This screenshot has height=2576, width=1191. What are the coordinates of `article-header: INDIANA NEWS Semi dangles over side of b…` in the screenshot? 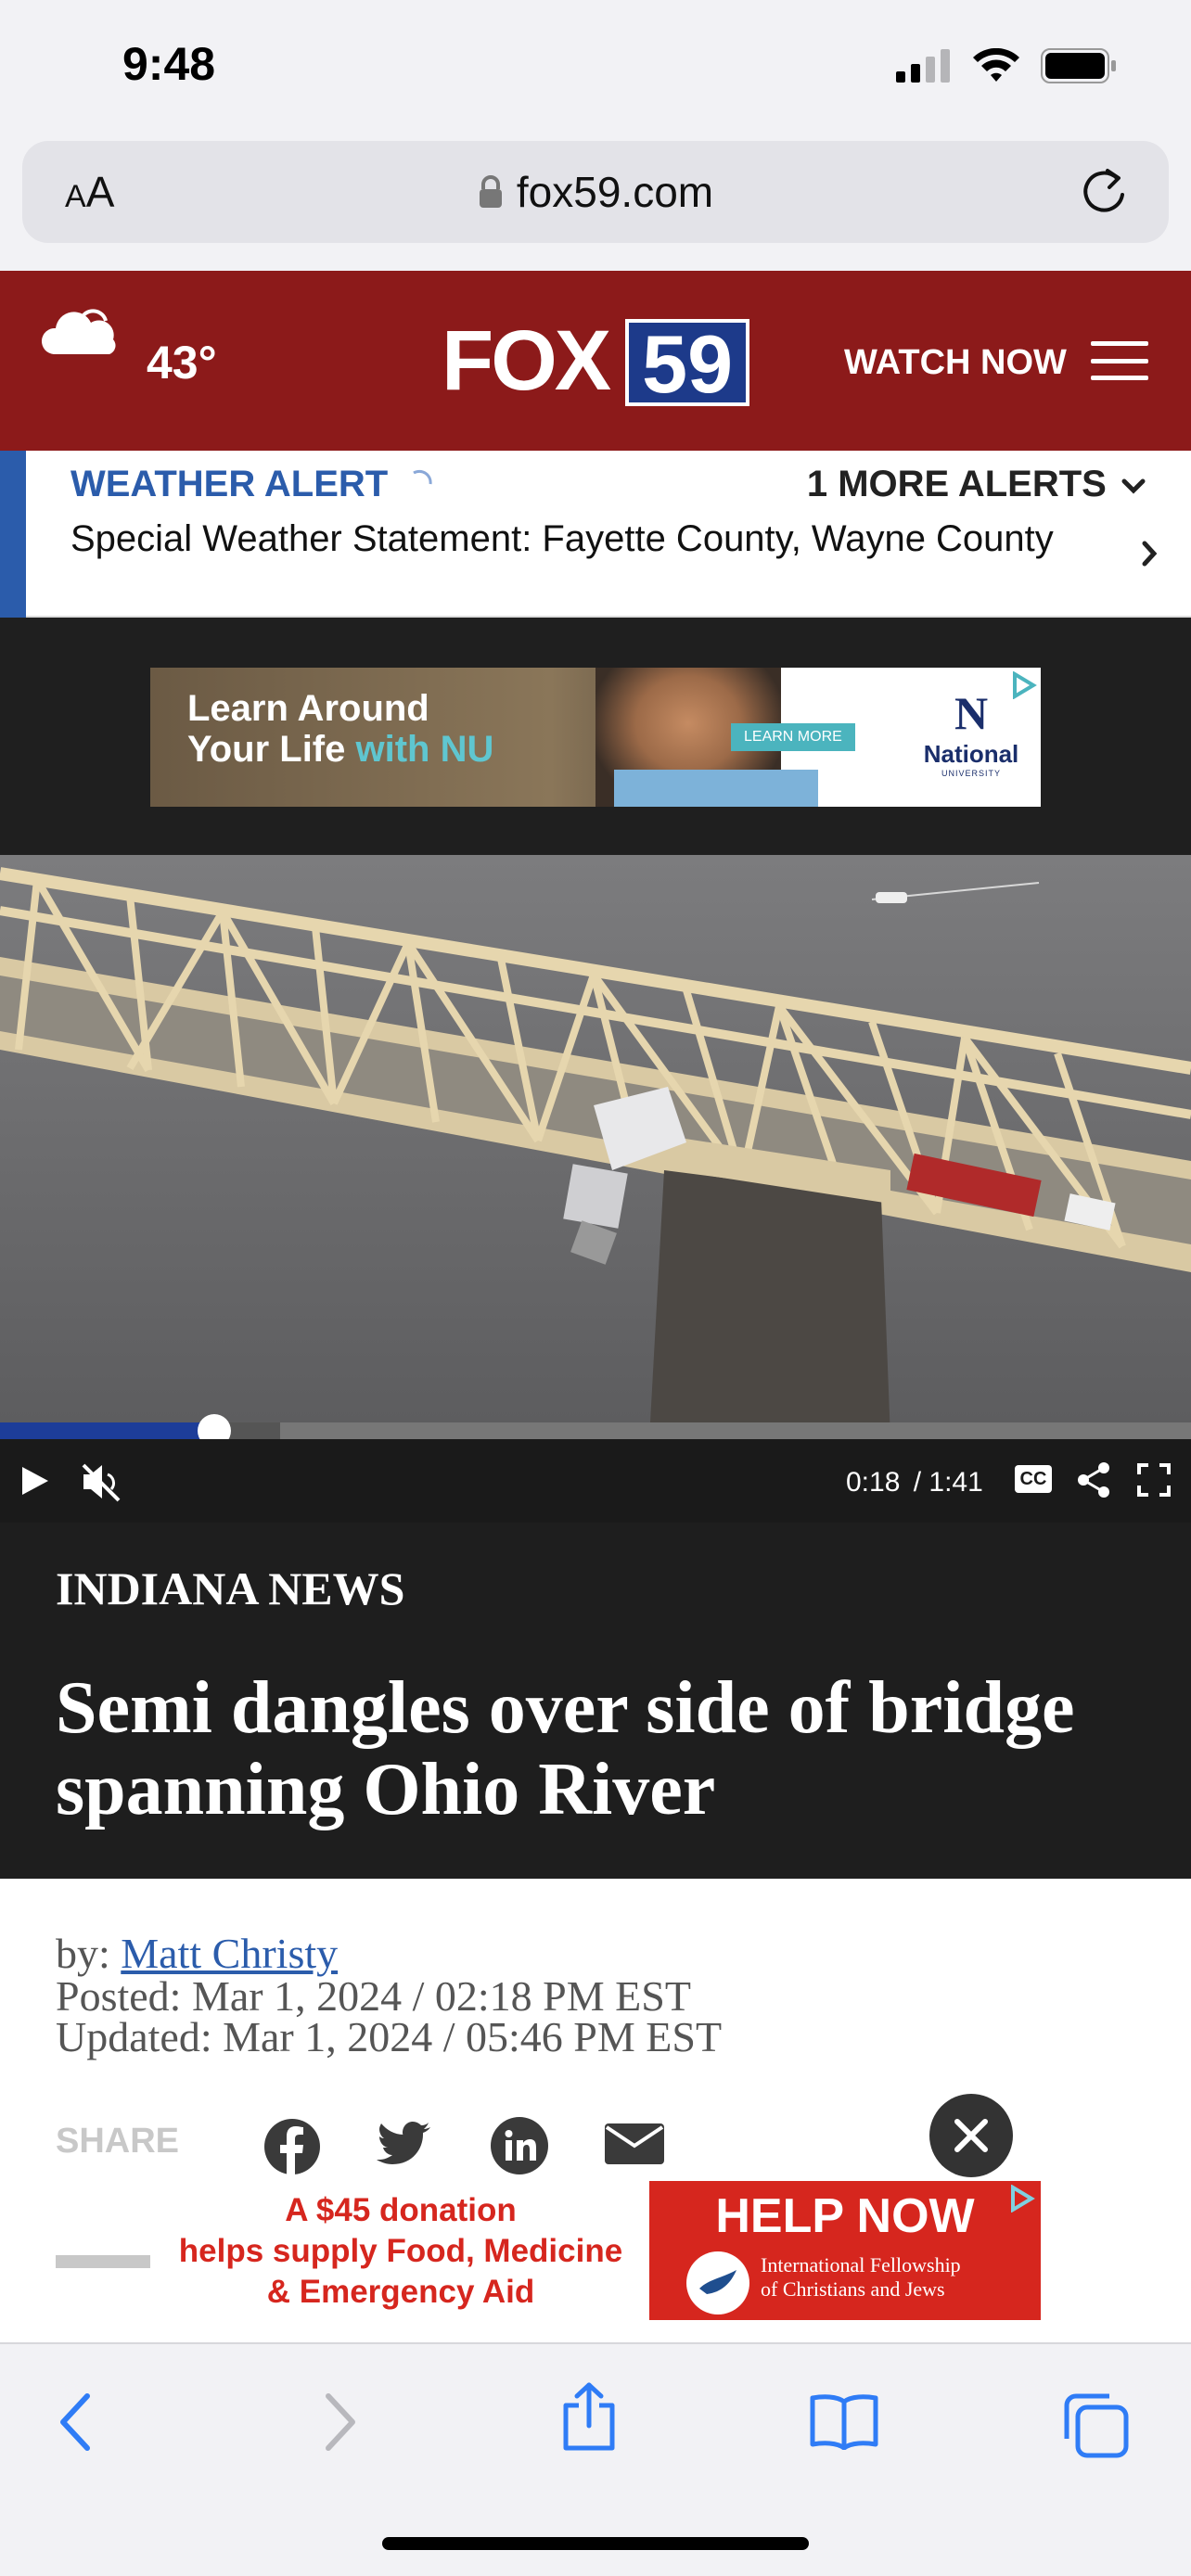 It's located at (595, 1701).